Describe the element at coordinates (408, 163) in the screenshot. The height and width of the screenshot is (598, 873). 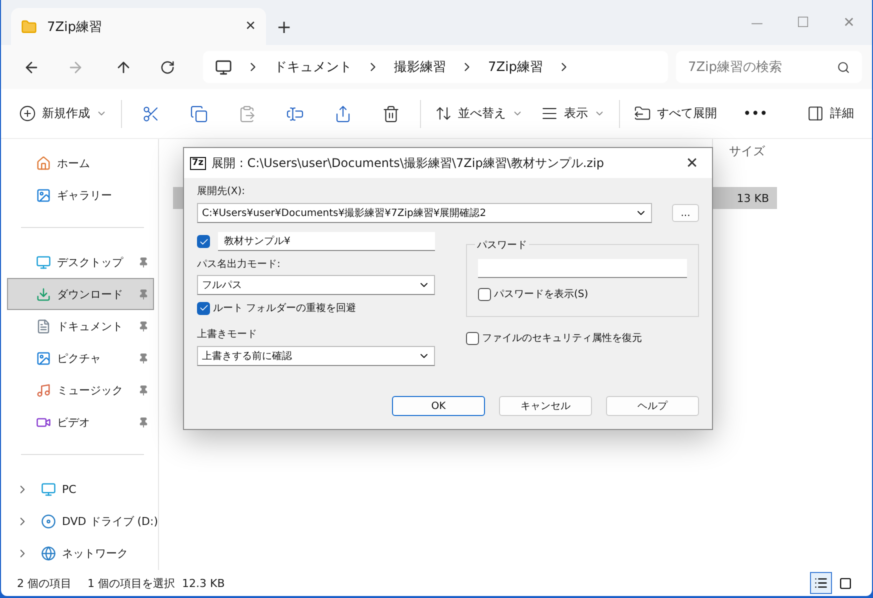
I see `dialog-title: 展開 : C:\Users\user\Documents\撮影練習\7Zip練習\教材サンプル.zip` at that location.